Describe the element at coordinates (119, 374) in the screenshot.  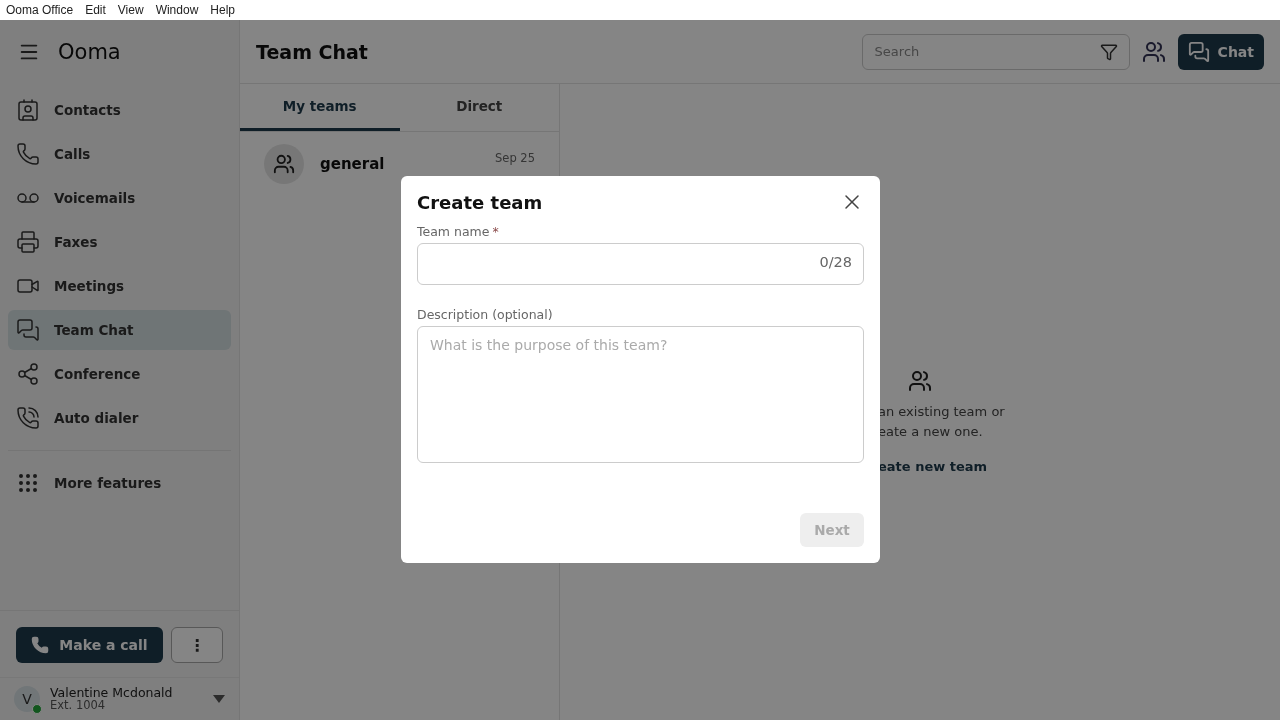
I see `nav-item: Conference` at that location.